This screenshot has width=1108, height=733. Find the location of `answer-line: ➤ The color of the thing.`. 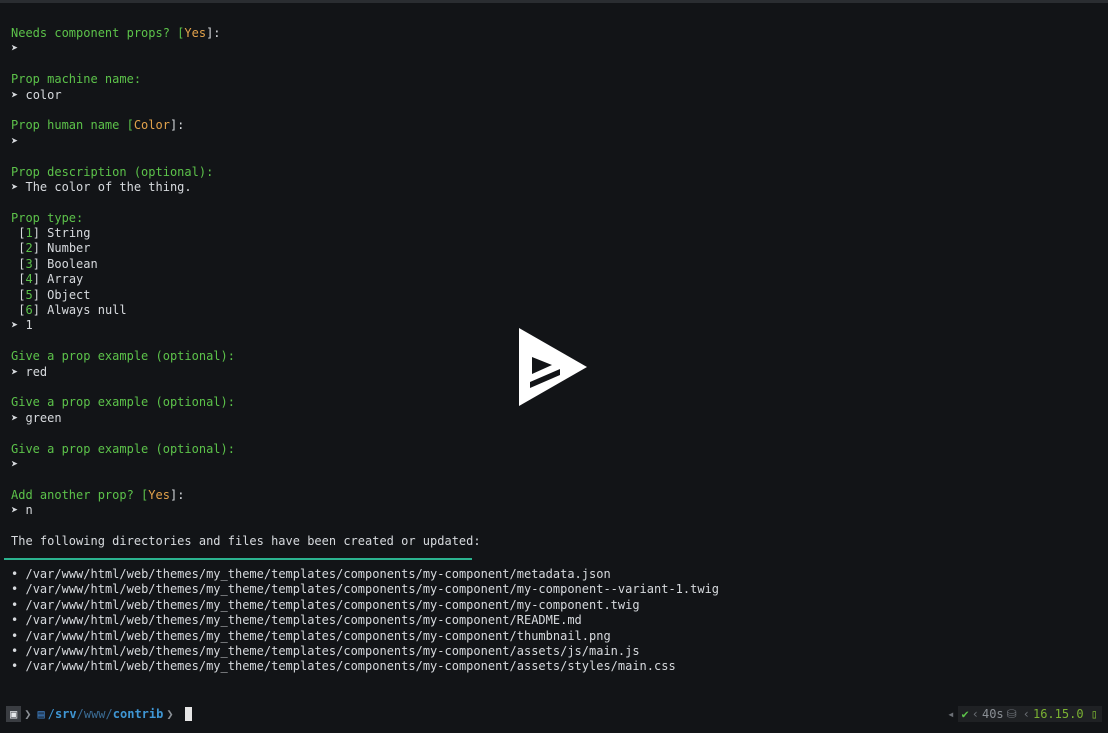

answer-line: ➤ The color of the thing. is located at coordinates (559, 187).